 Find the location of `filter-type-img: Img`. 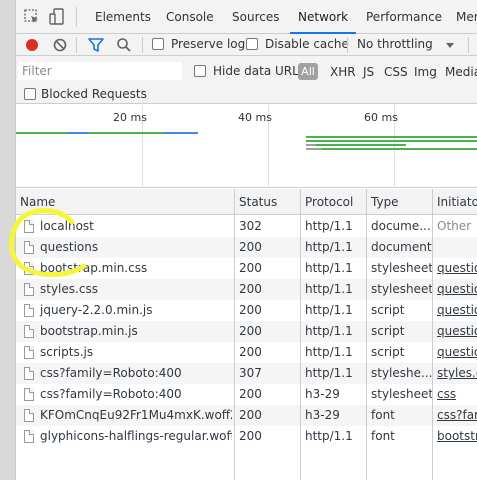

filter-type-img: Img is located at coordinates (425, 72).